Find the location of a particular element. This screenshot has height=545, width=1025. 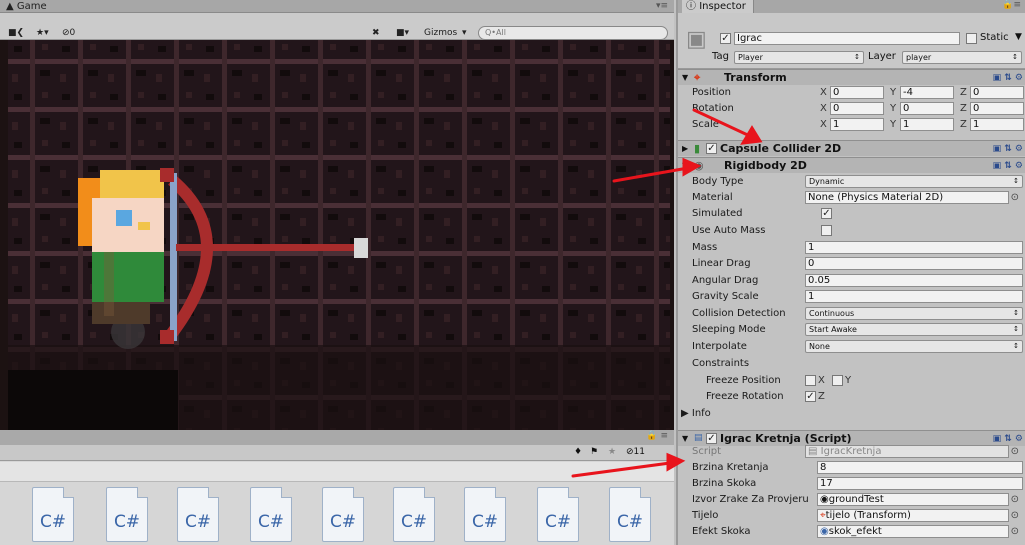

capsule-enabled-checkbox: ✓ is located at coordinates (711, 148).